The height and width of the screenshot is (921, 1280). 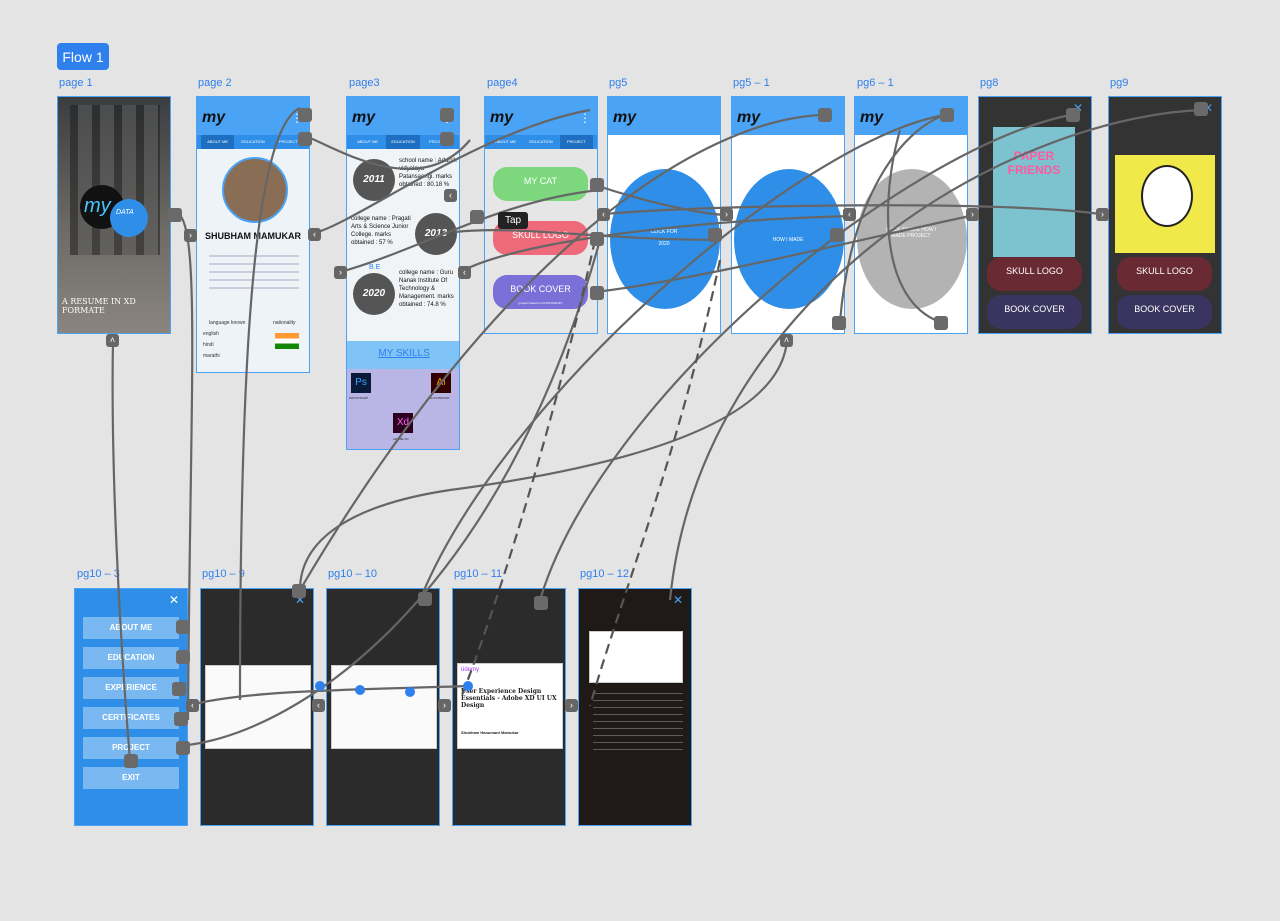 I want to click on artboard-label-page2: page 2, so click(x=215, y=83).